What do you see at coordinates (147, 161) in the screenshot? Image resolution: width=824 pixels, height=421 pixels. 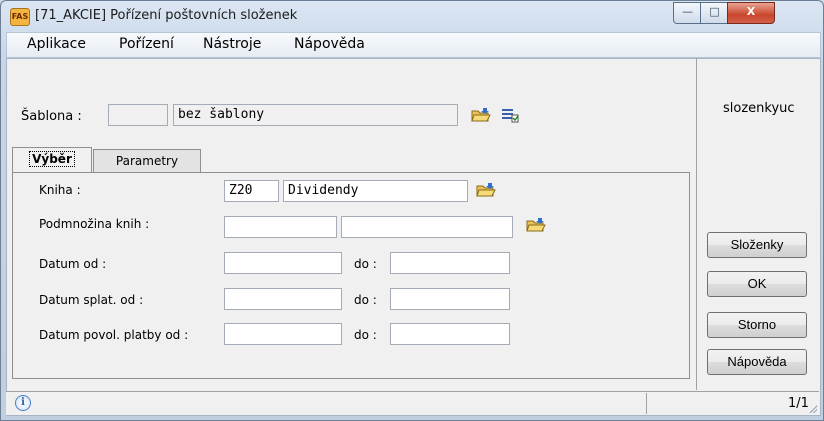 I see `tab-parametry: Parametry` at bounding box center [147, 161].